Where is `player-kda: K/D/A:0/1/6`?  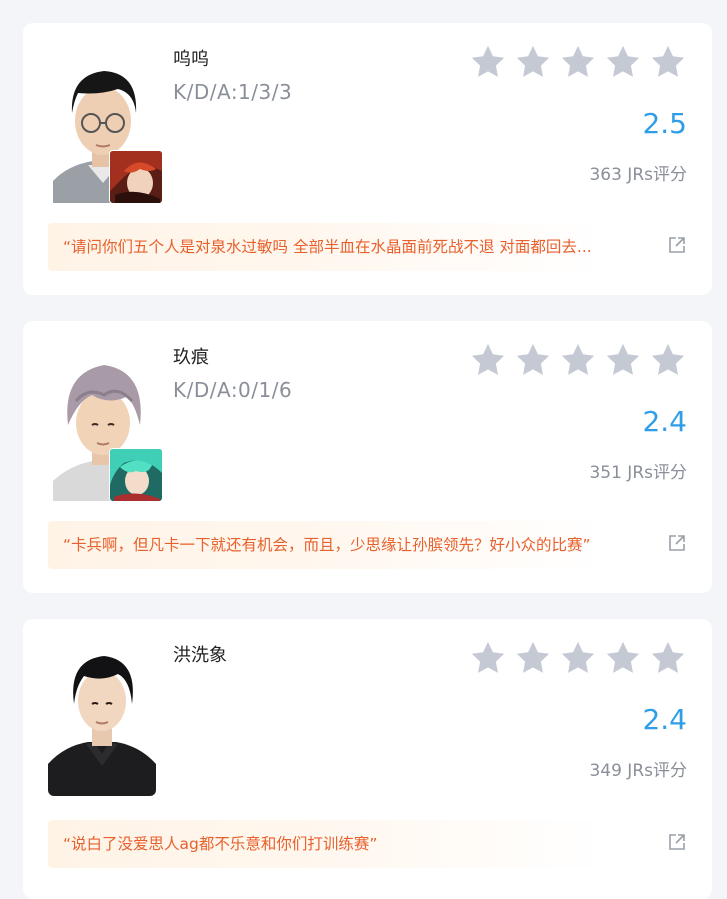 player-kda: K/D/A:0/1/6 is located at coordinates (233, 390).